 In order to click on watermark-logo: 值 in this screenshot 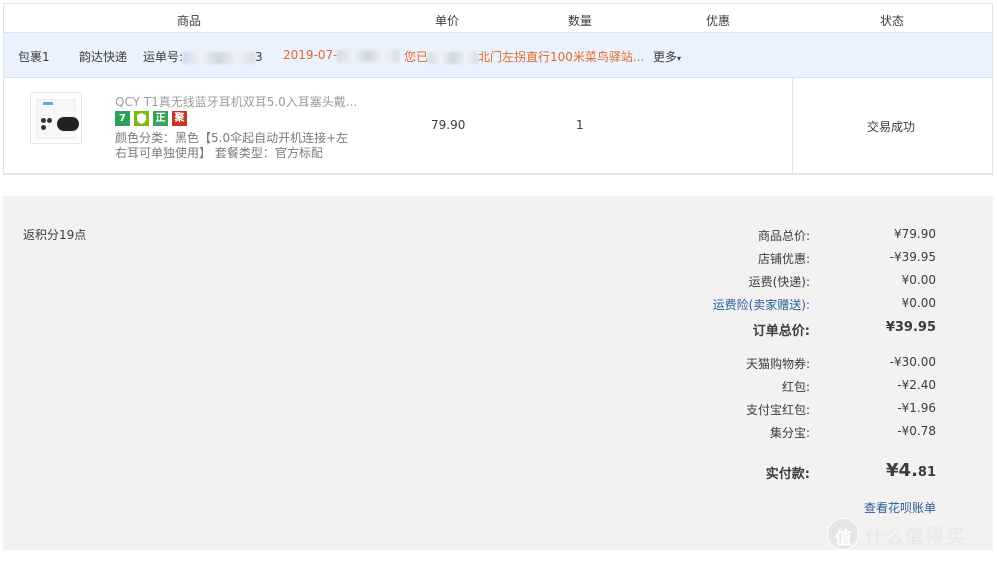, I will do `click(843, 534)`.